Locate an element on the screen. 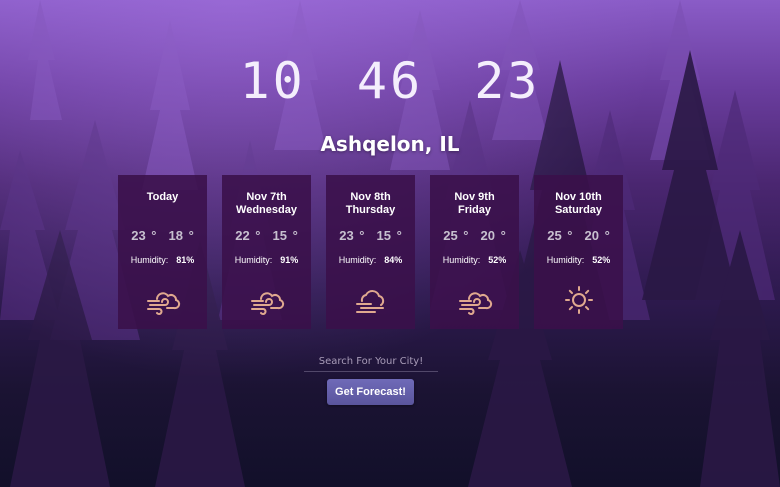 The image size is (780, 487). forecast-day: Nov 8th Thursday is located at coordinates (370, 204).